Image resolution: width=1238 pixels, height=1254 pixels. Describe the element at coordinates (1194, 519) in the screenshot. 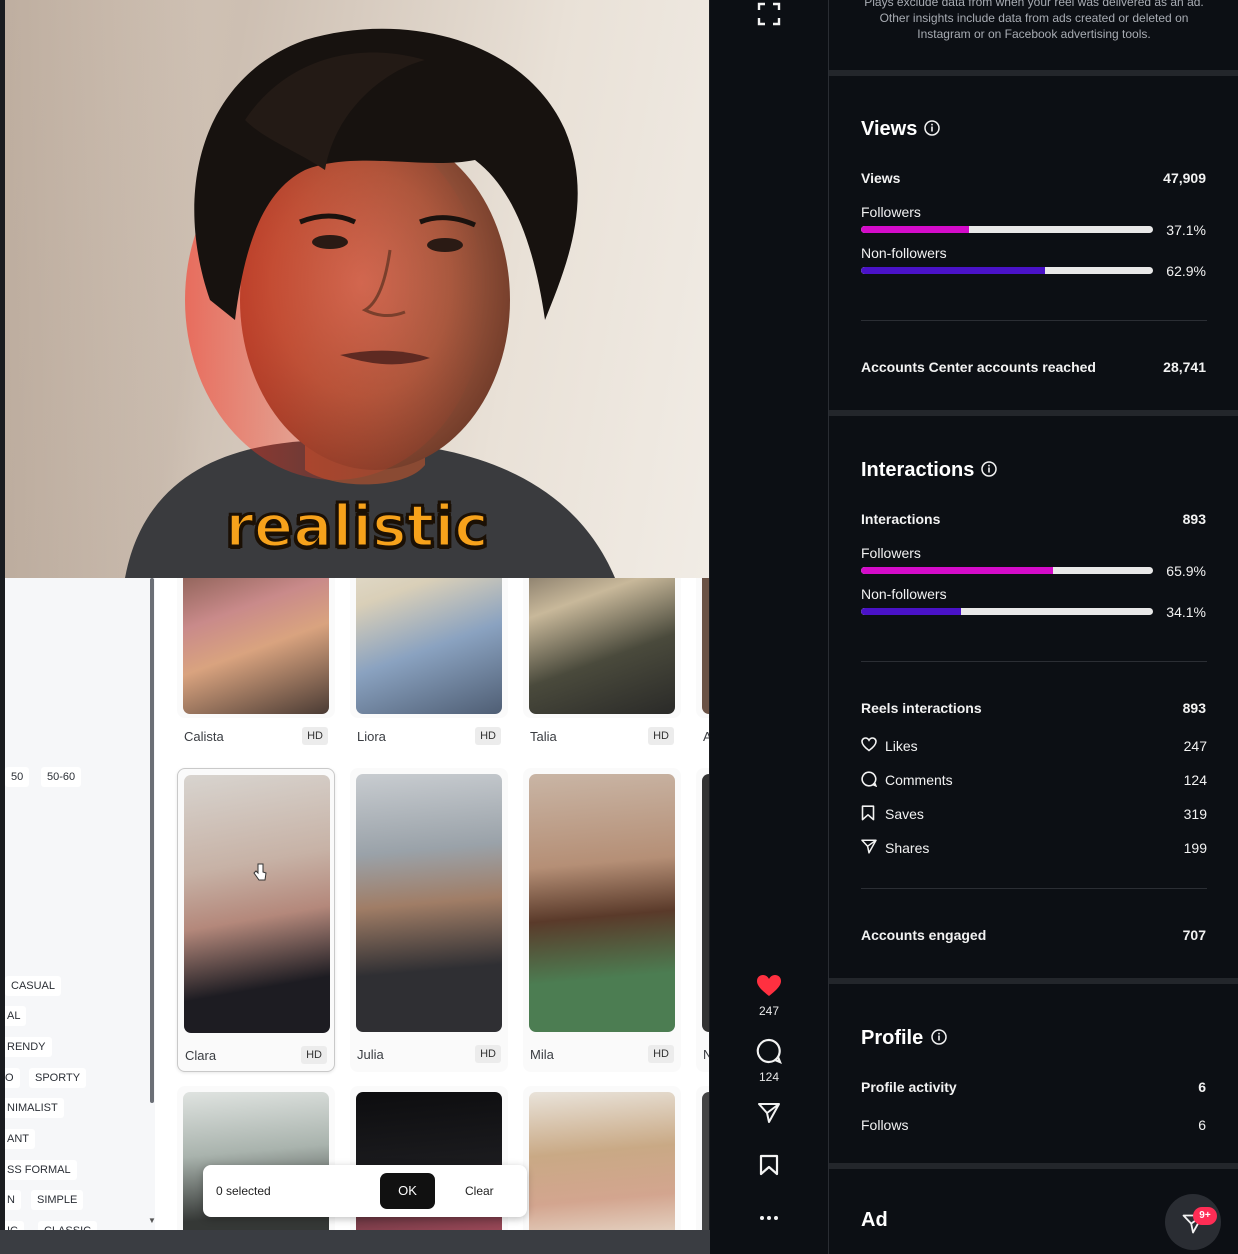

I see `interactions-total-value: 893` at that location.